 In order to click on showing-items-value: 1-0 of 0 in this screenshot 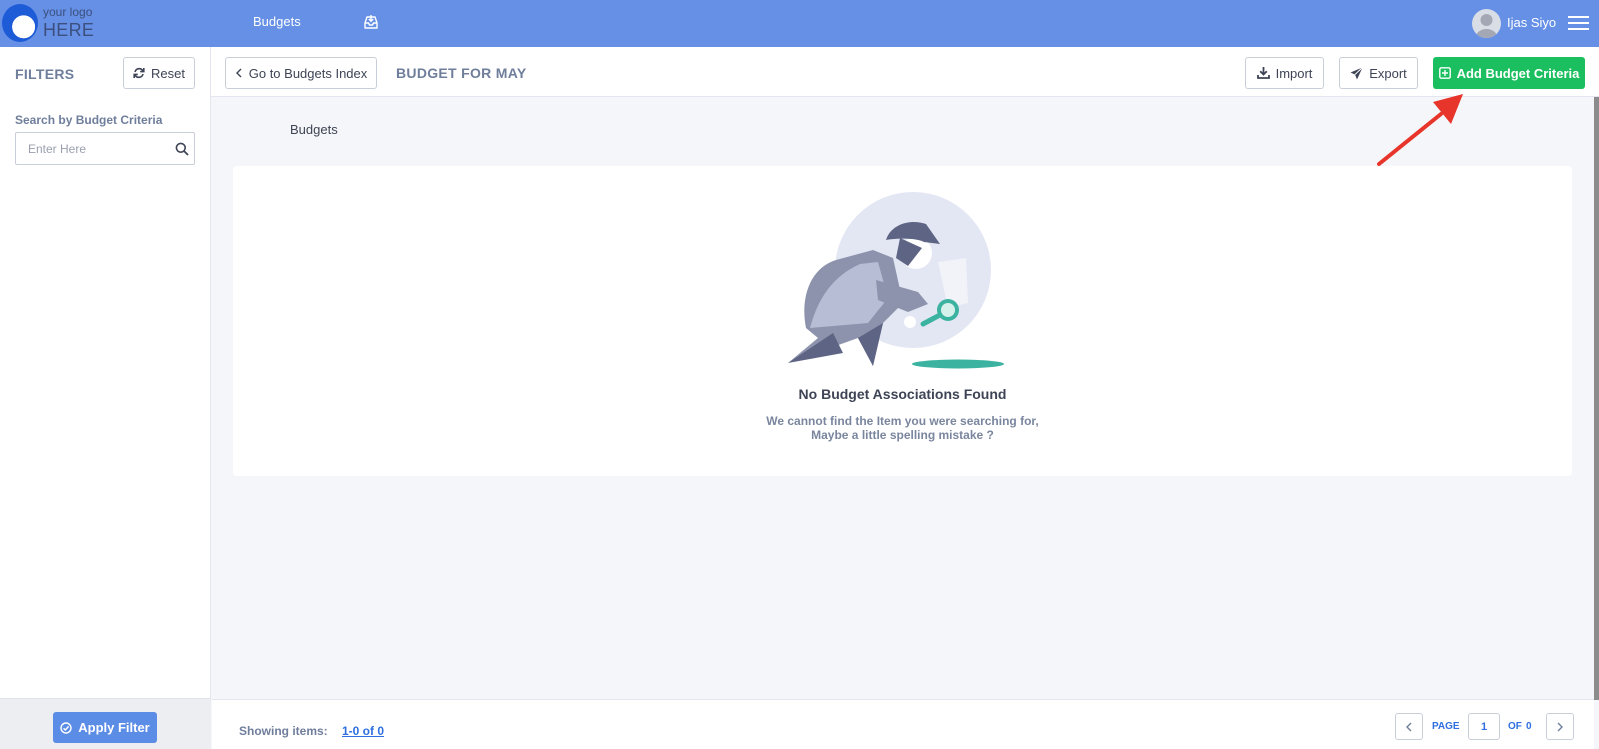, I will do `click(363, 731)`.